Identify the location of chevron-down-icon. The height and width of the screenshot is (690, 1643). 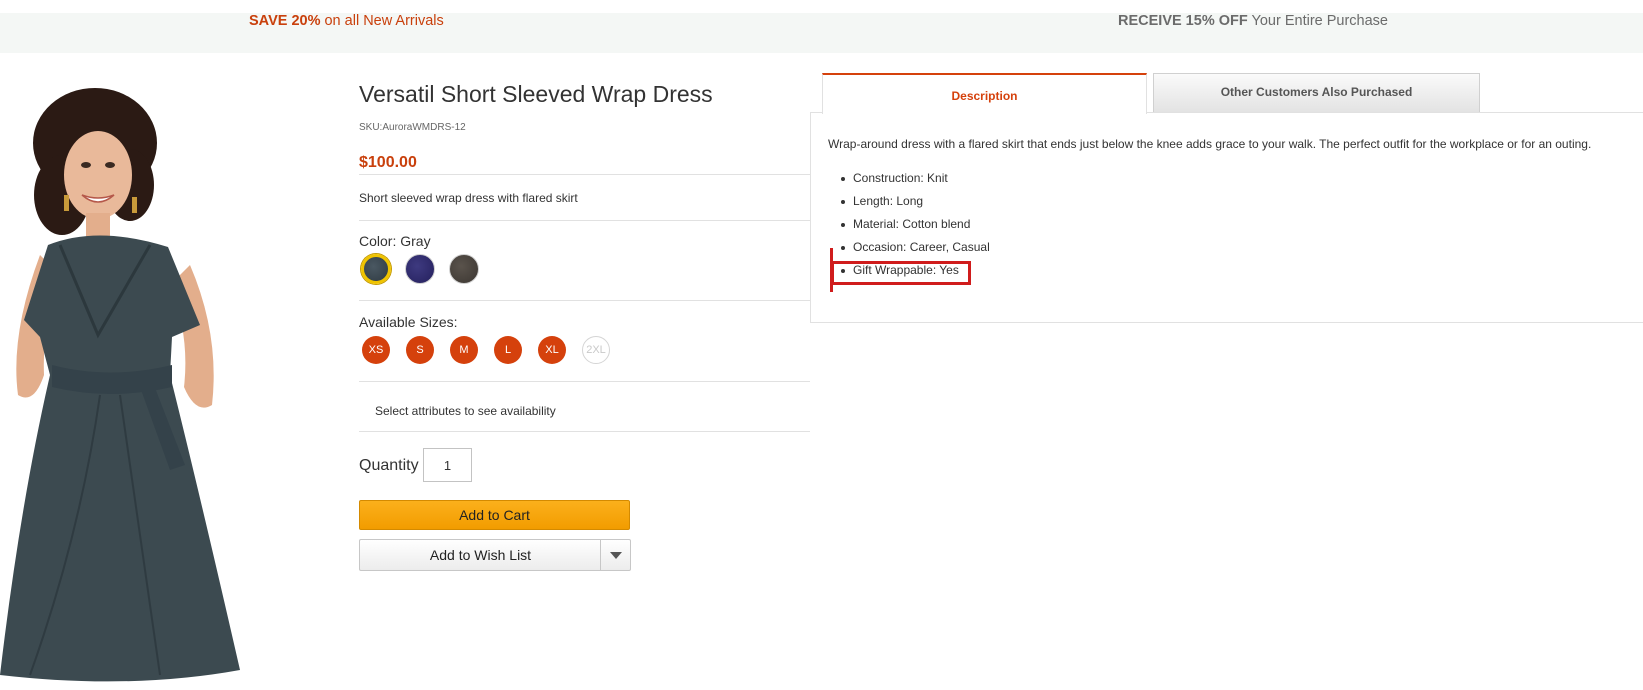
(616, 555).